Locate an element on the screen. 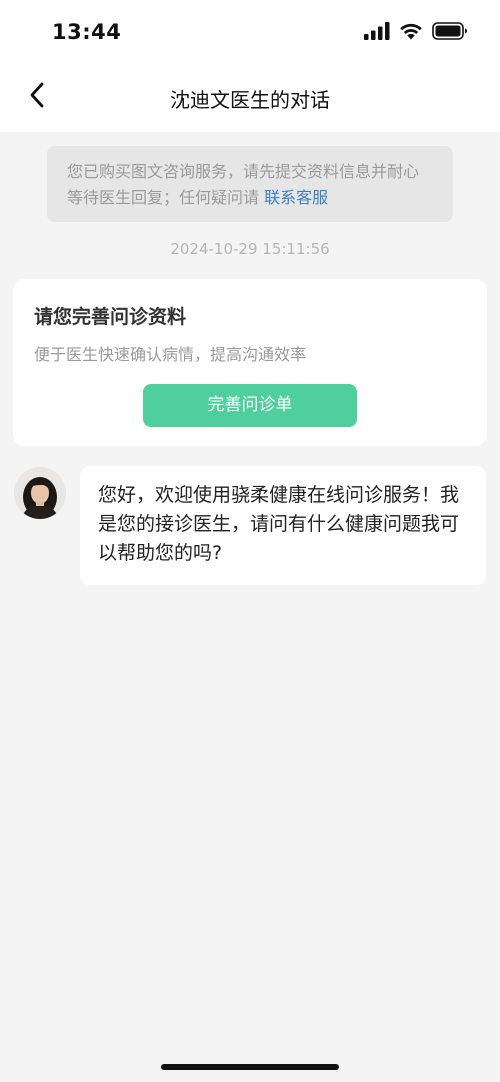 This screenshot has height=1082, width=500. service-notice: 您已购买图文咨询服务，请先提交资料信息并耐心等待医生回复；任何疑问请 联系客服 is located at coordinates (250, 184).